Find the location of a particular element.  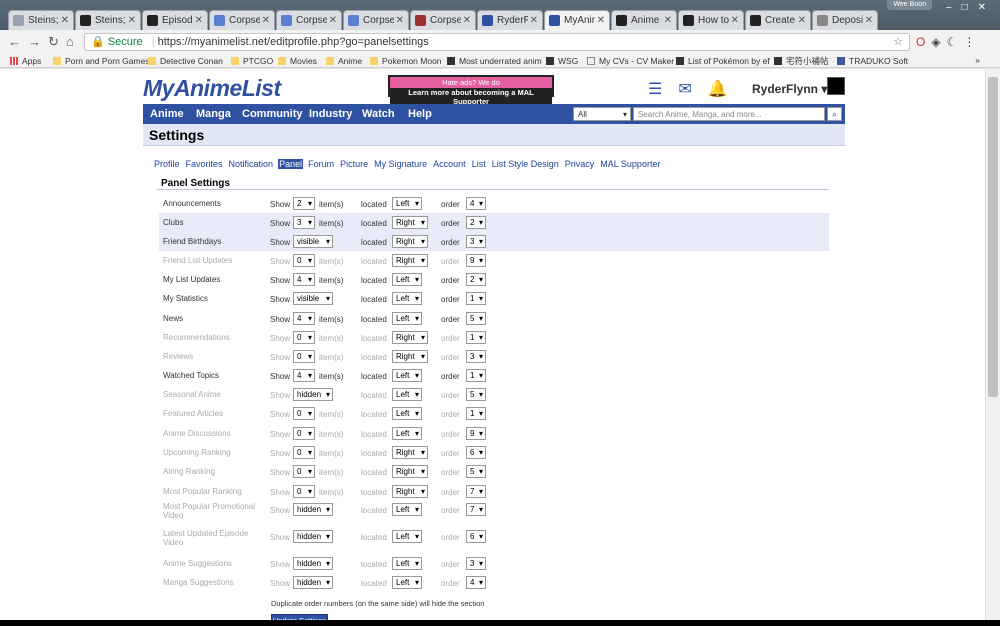

menu-icon: ⋮ is located at coordinates (972, 42).